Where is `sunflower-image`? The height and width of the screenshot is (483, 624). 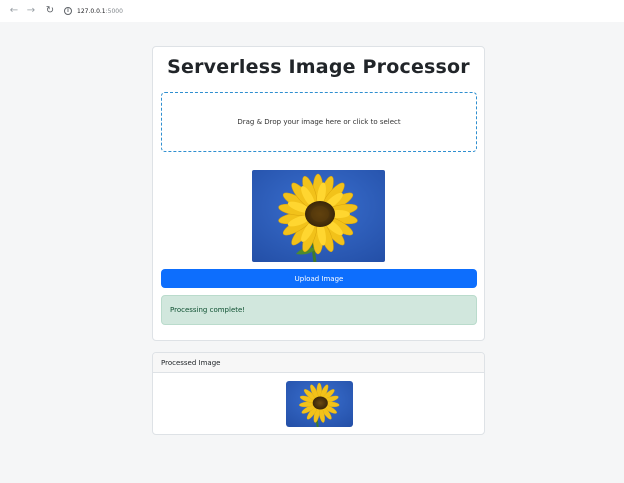 sunflower-image is located at coordinates (318, 216).